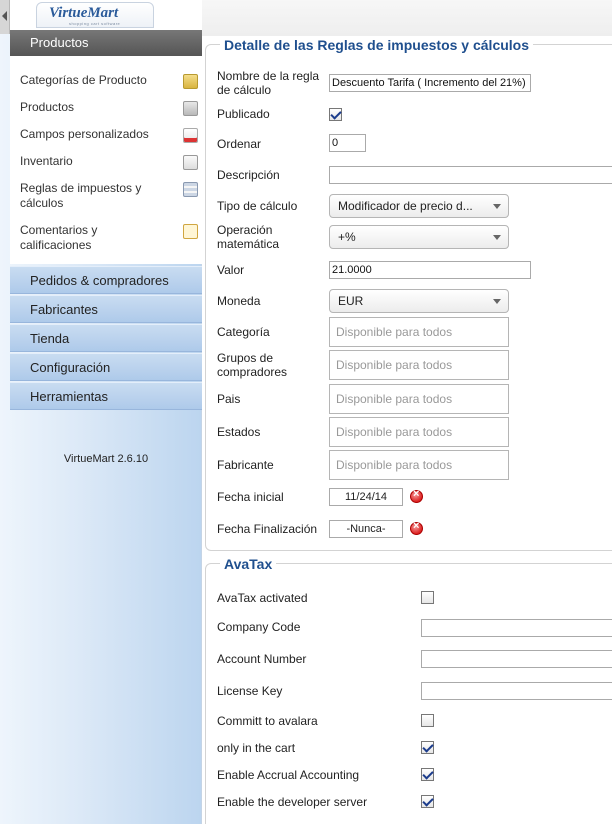 Image resolution: width=612 pixels, height=824 pixels. I want to click on start-date-input: 11/24/14, so click(366, 497).